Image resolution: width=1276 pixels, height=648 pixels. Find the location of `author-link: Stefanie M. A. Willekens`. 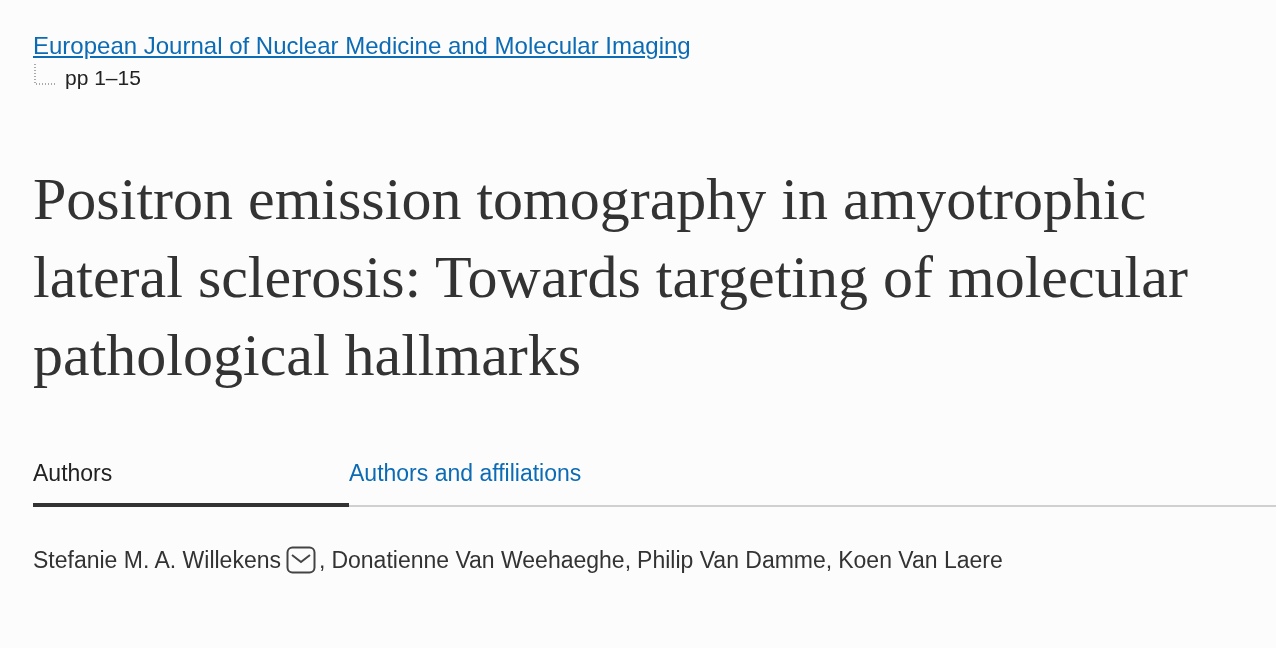

author-link: Stefanie M. A. Willekens is located at coordinates (157, 559).